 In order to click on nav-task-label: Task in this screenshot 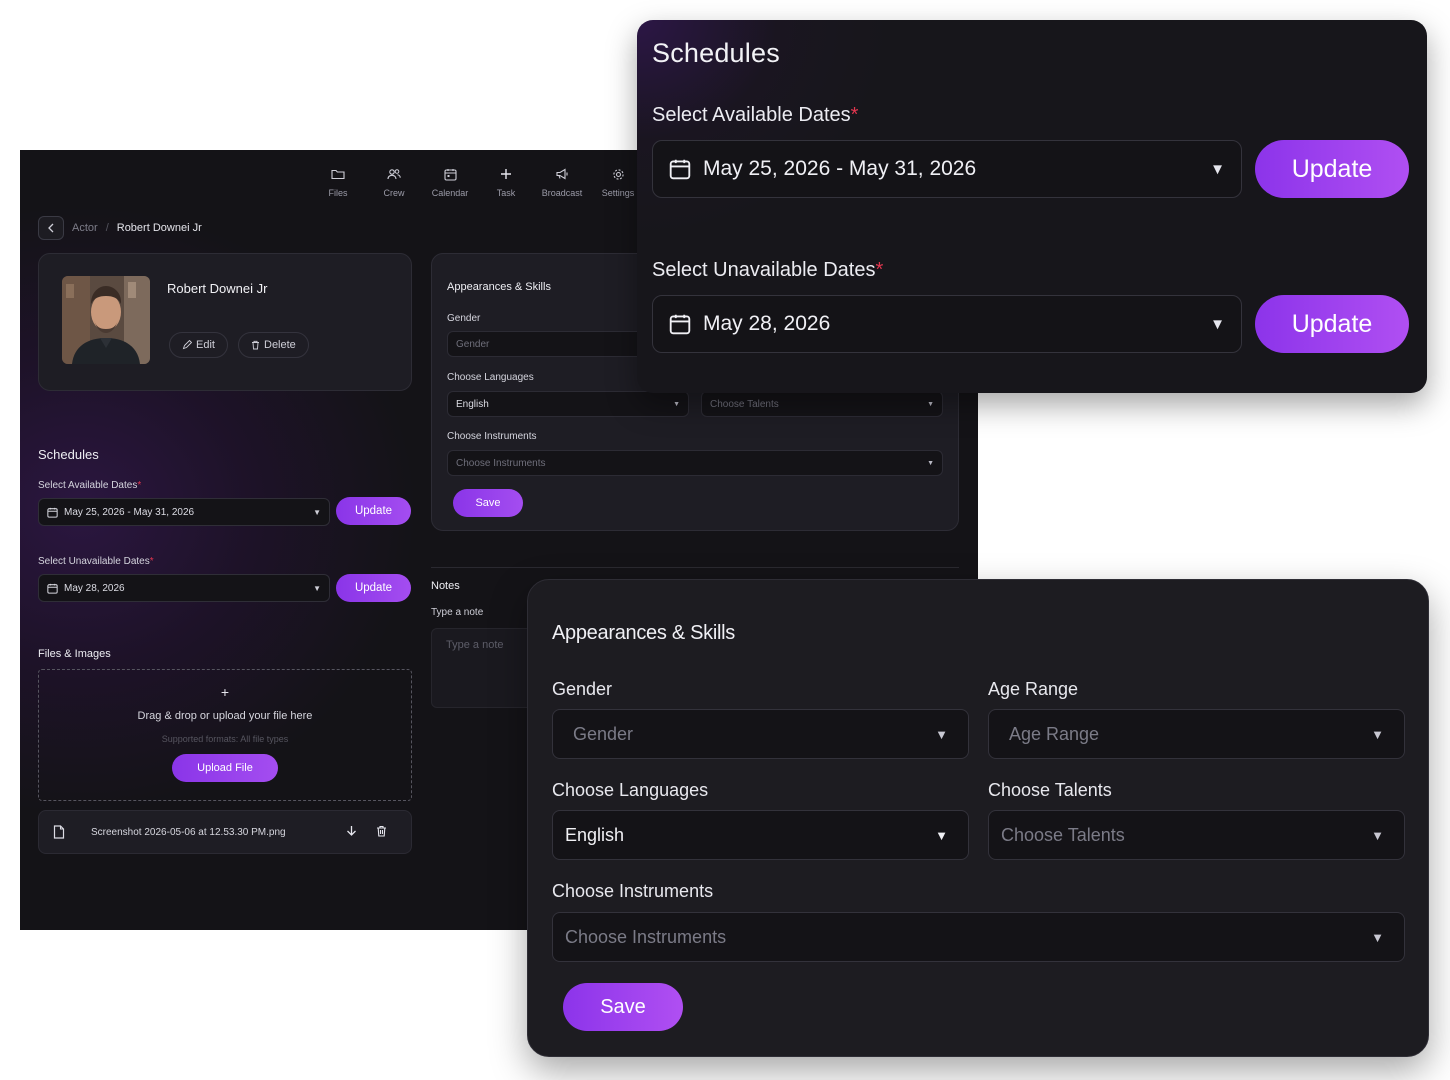, I will do `click(506, 193)`.